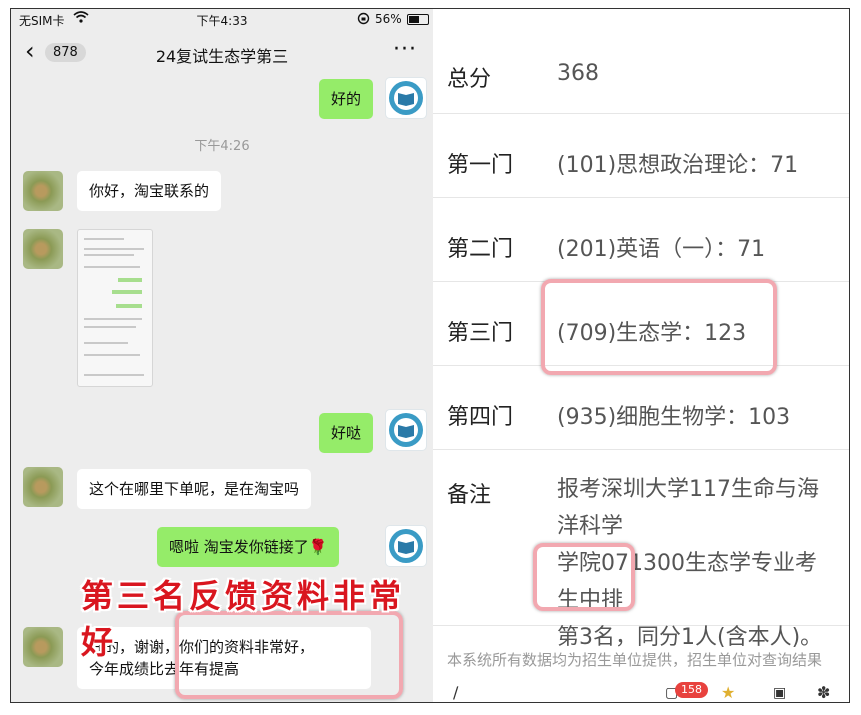 The height and width of the screenshot is (715, 861). Describe the element at coordinates (661, 249) in the screenshot. I see `subject-score: (201)英语（一）：71` at that location.